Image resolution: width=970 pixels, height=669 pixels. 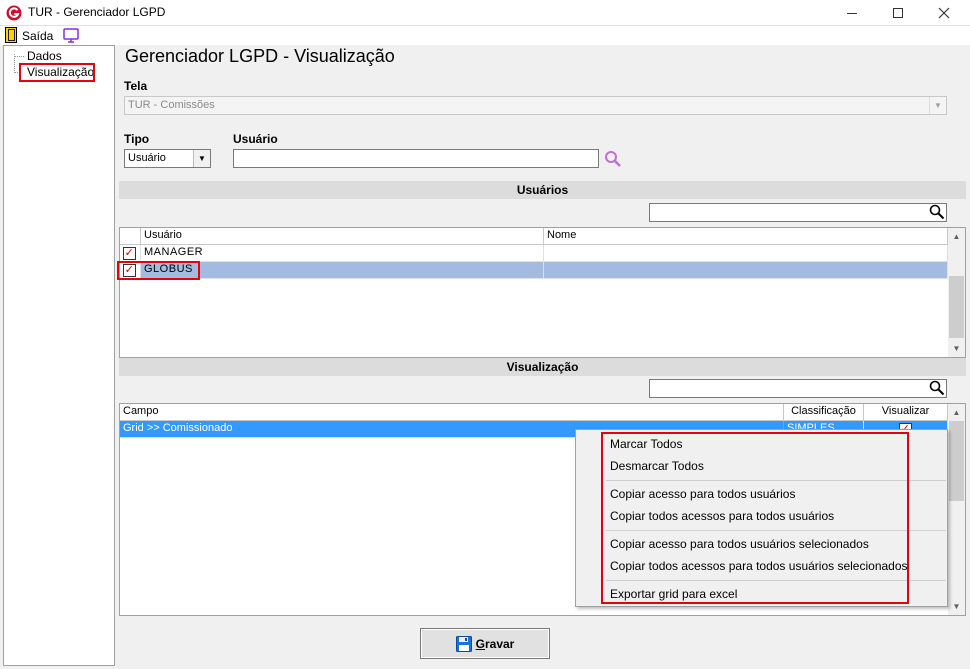 I want to click on floppy-disk-icon, so click(x=463, y=643).